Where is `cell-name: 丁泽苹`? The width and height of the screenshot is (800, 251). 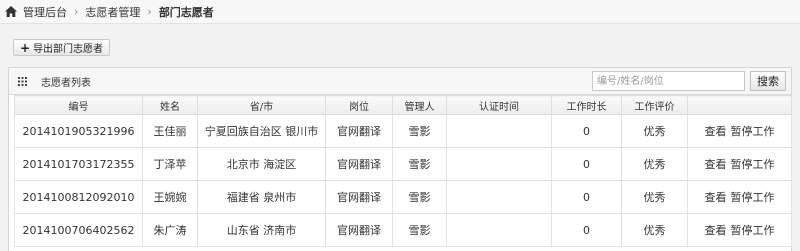
cell-name: 丁泽苹 is located at coordinates (170, 164).